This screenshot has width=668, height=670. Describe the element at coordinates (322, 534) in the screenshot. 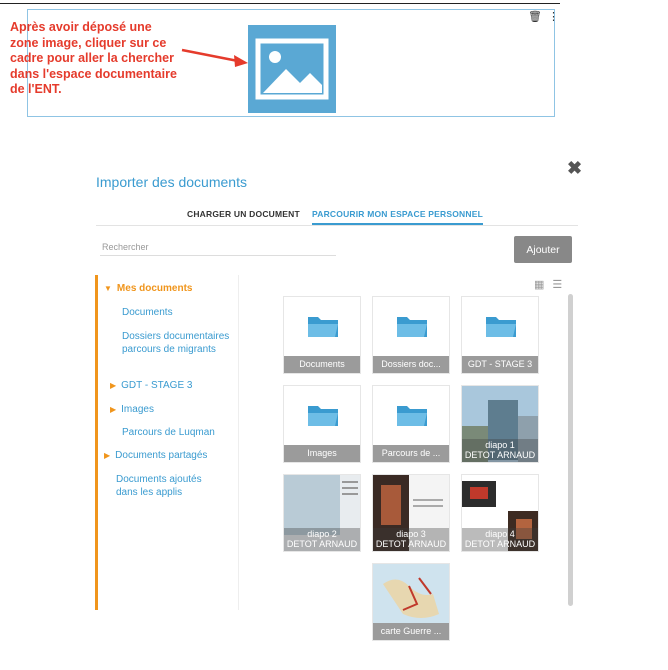

I see `file-label: diapo 2` at that location.